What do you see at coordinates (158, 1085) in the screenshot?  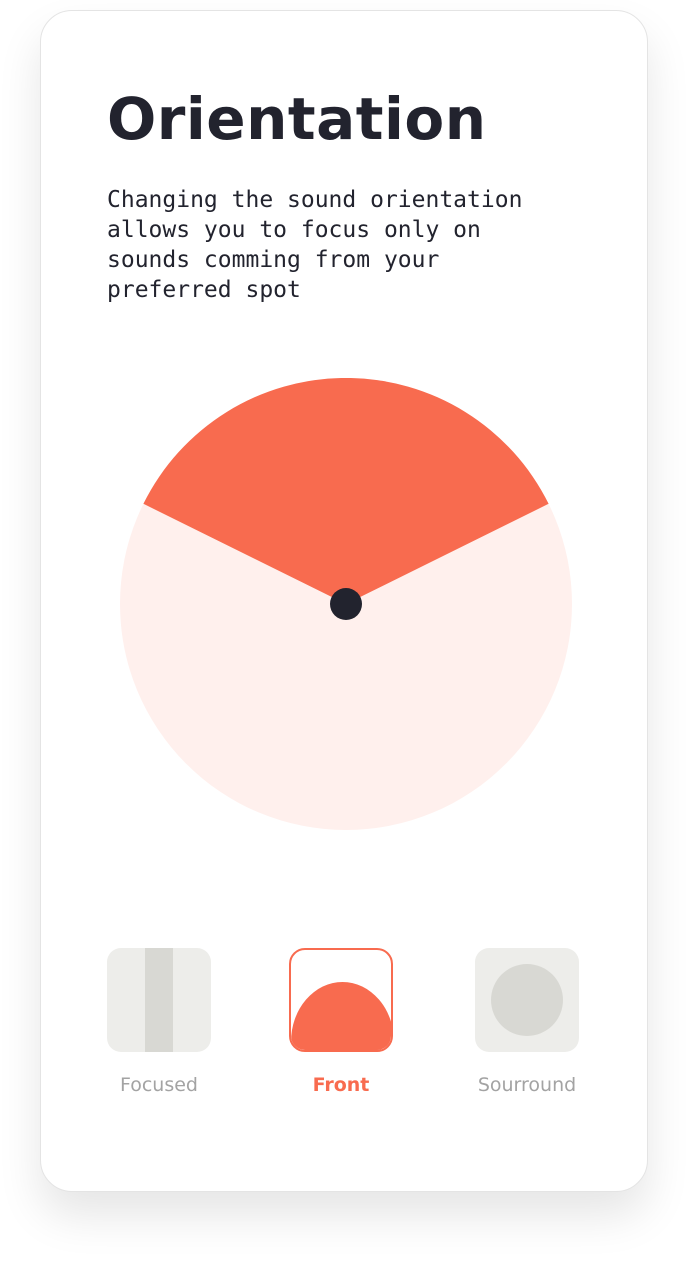 I see `mode-focused-label: Focused` at bounding box center [158, 1085].